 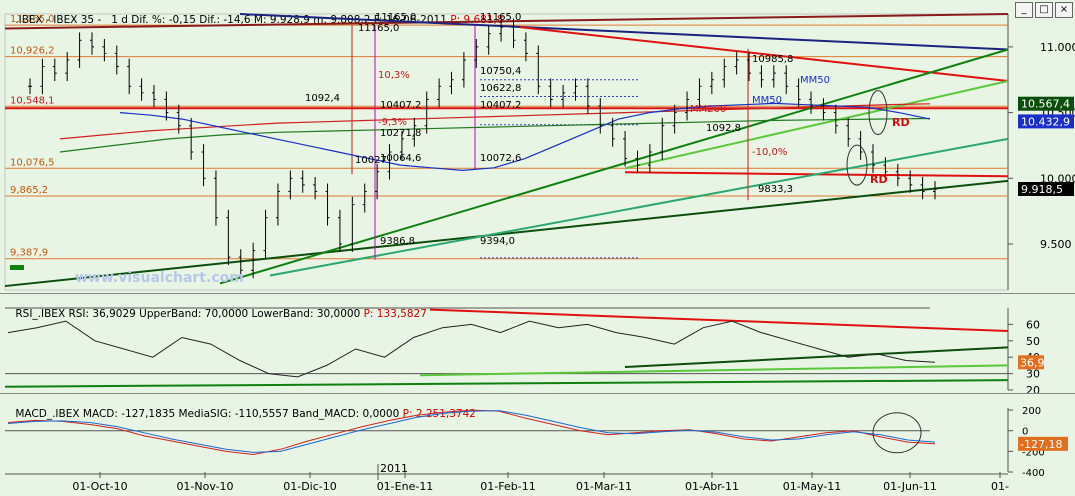 What do you see at coordinates (1045, 121) in the screenshot?
I see `price-badge-label: 10.432,9` at bounding box center [1045, 121].